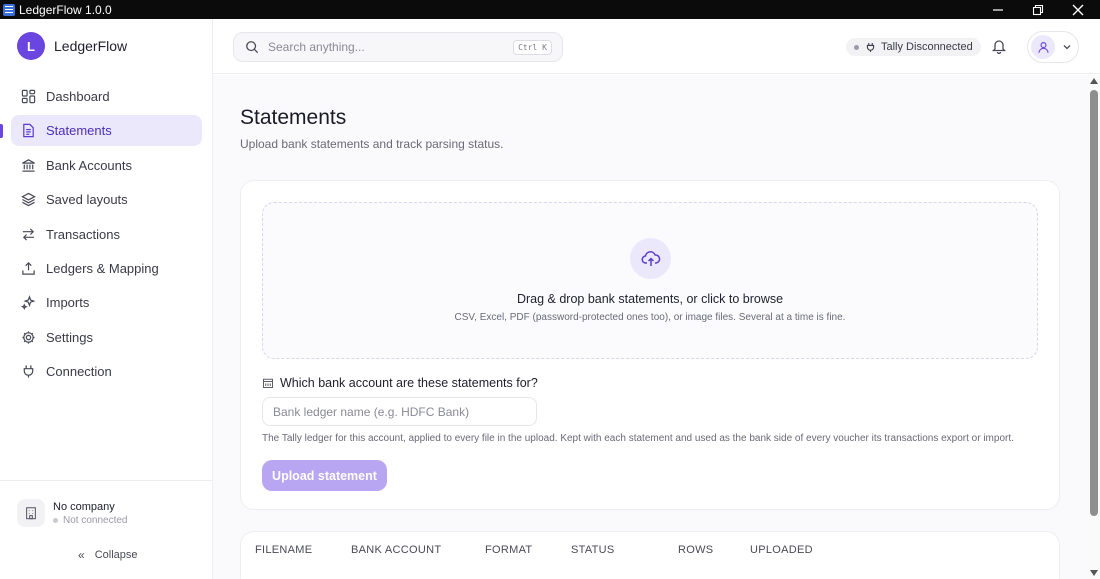  What do you see at coordinates (1094, 303) in the screenshot?
I see `scrollbar-thumb` at bounding box center [1094, 303].